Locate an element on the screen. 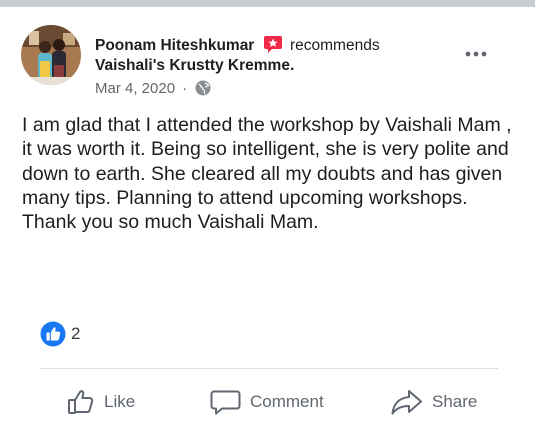  more-options-button is located at coordinates (476, 54).